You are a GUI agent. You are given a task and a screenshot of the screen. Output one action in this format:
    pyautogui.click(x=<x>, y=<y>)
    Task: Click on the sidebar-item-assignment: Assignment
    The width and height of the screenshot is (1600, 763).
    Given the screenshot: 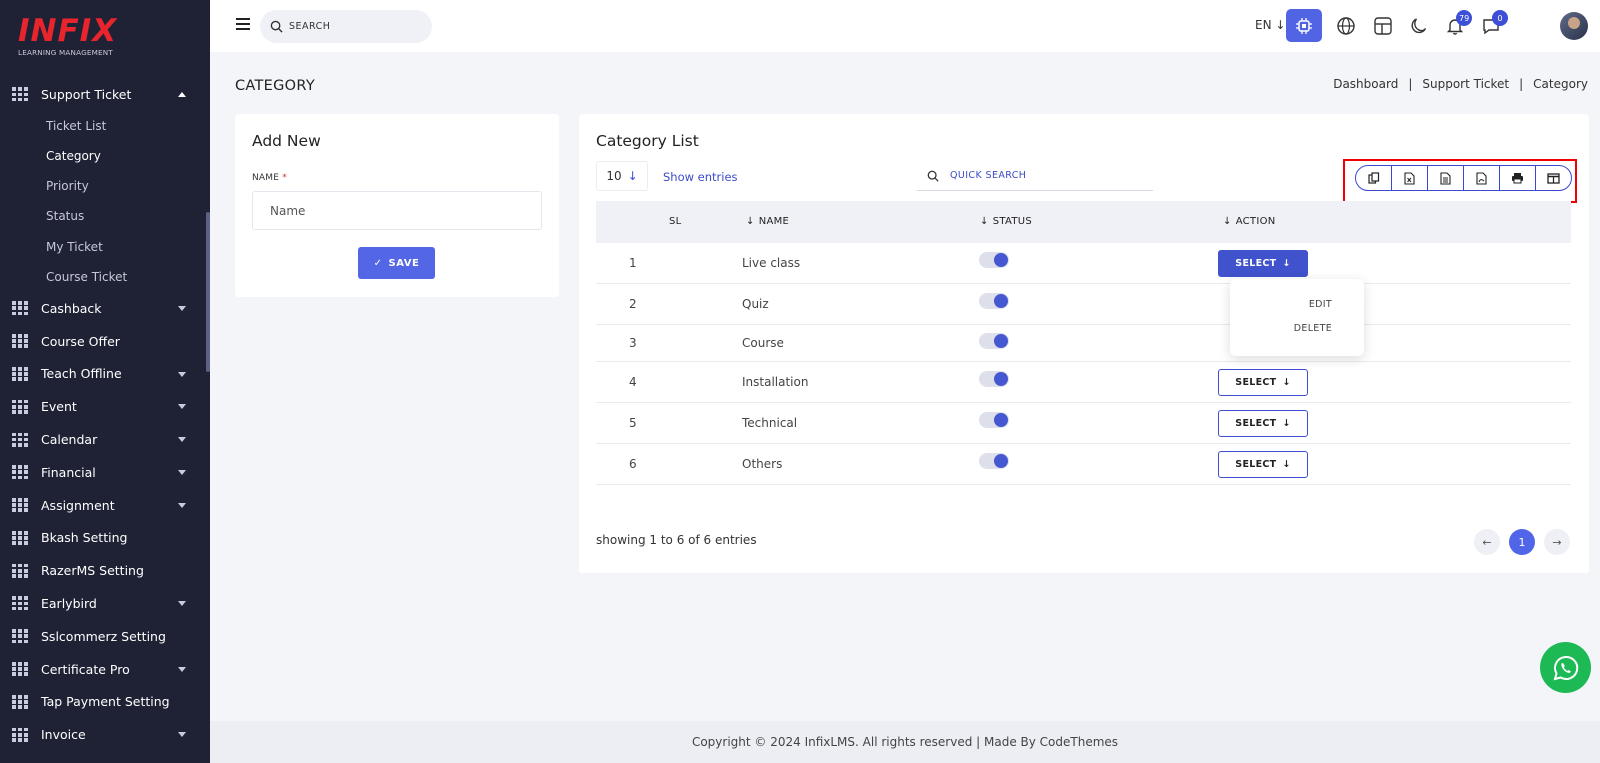 What is the action you would take?
    pyautogui.click(x=103, y=505)
    